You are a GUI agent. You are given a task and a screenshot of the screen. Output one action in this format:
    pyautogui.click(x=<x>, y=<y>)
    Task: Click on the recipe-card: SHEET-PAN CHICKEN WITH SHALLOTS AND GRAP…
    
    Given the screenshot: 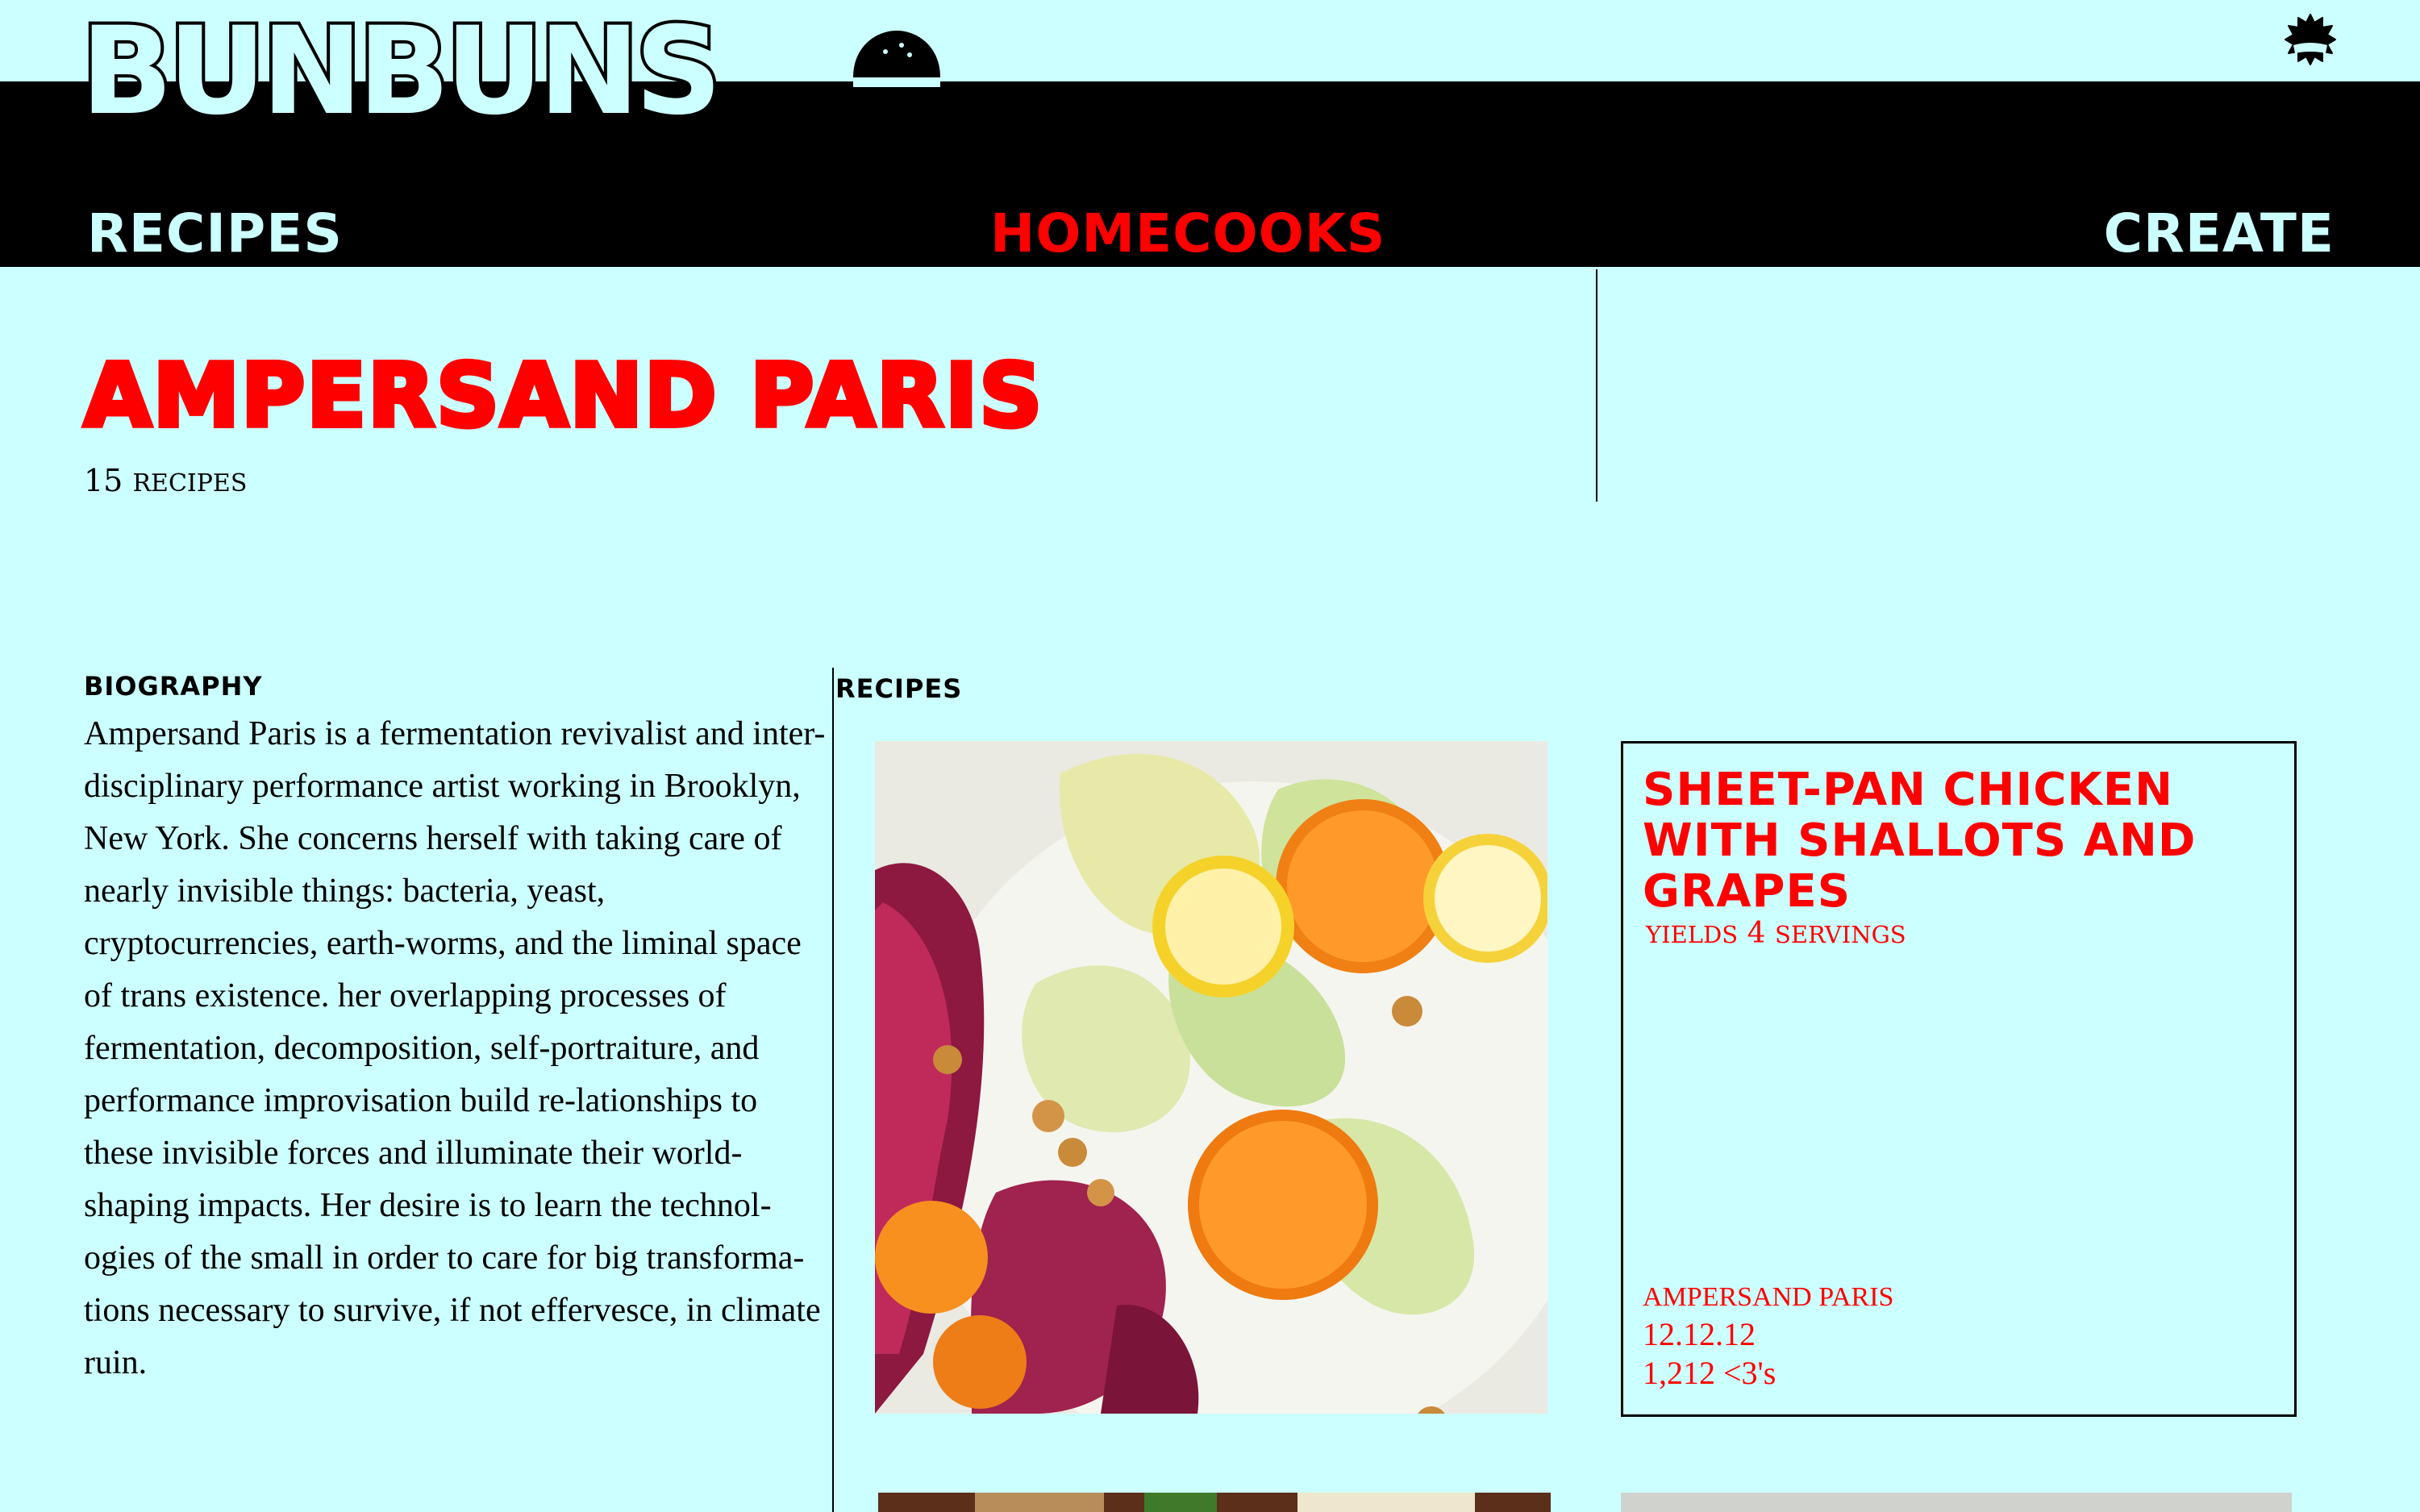 What is the action you would take?
    pyautogui.click(x=1959, y=1079)
    